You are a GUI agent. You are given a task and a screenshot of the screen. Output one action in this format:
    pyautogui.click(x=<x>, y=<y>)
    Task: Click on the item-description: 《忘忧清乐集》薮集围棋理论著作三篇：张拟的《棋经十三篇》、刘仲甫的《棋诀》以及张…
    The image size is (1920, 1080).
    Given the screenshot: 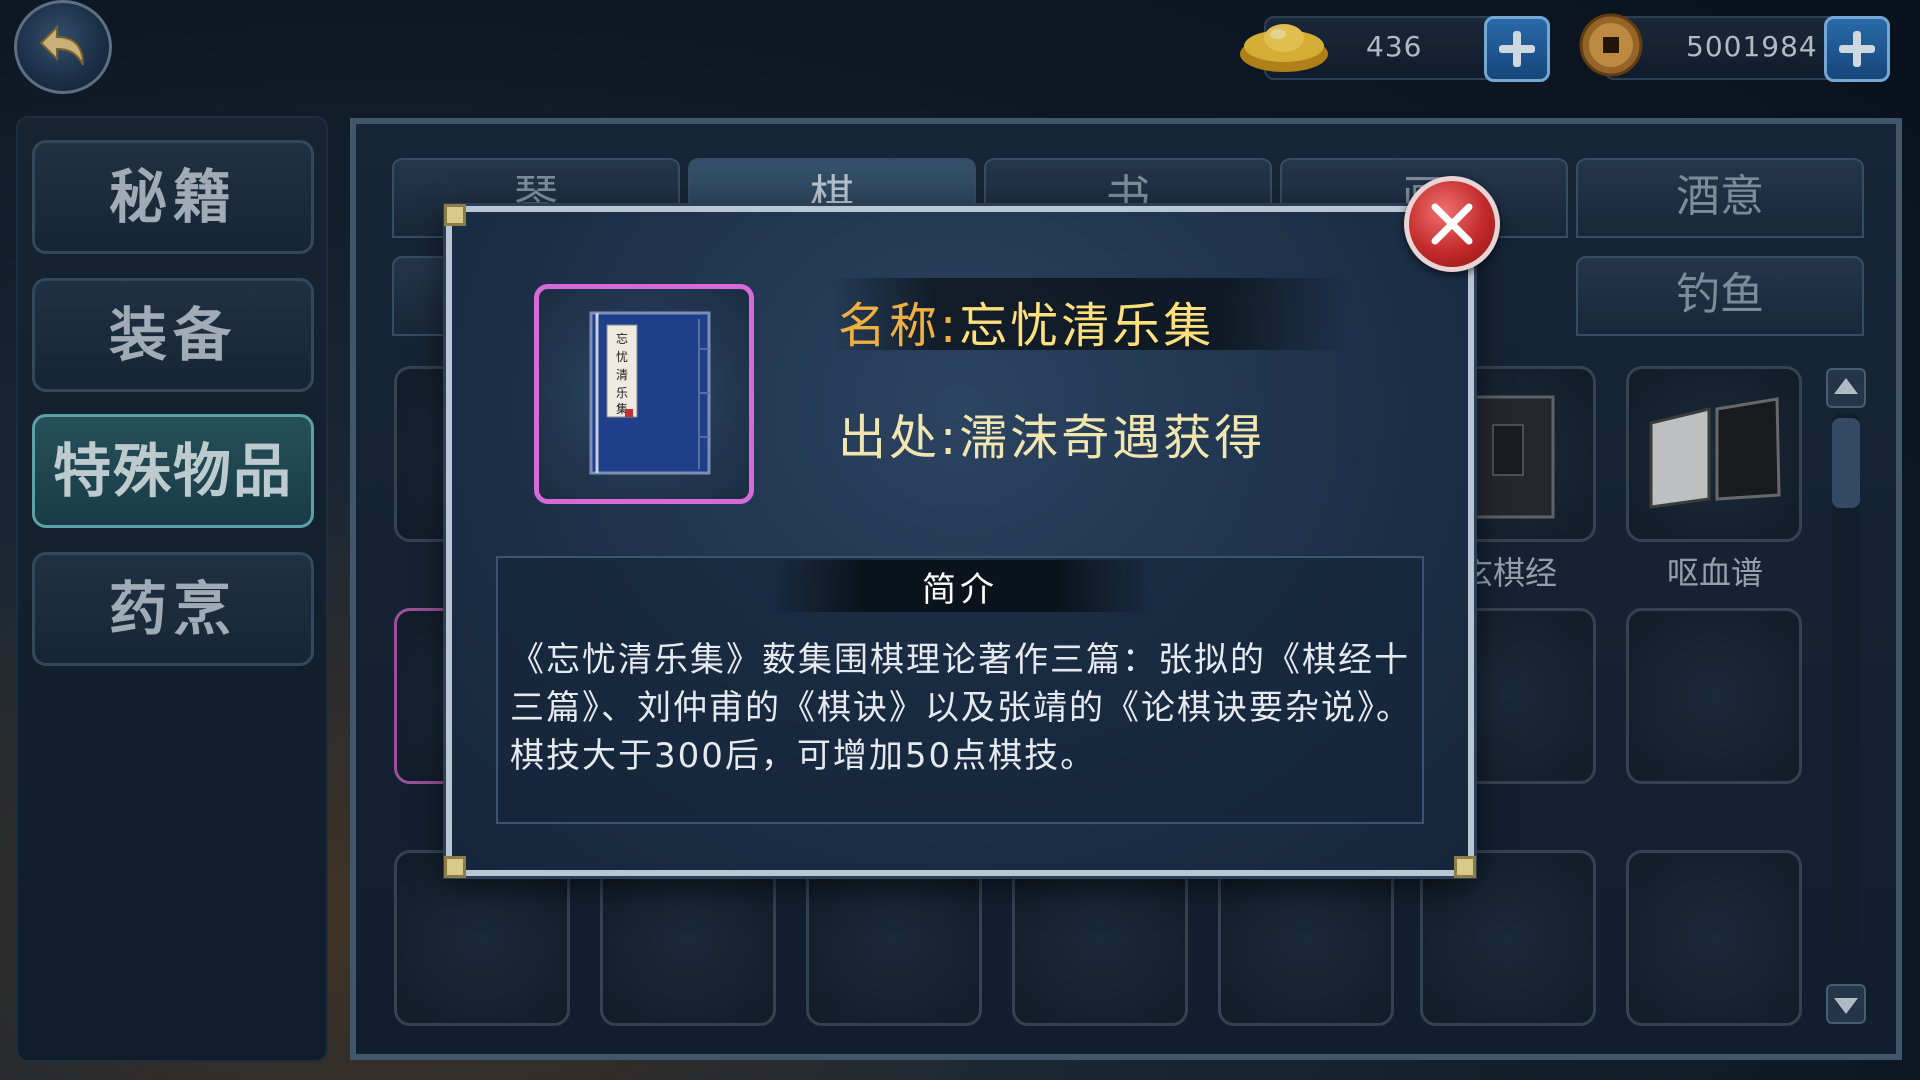 What is the action you would take?
    pyautogui.click(x=961, y=708)
    